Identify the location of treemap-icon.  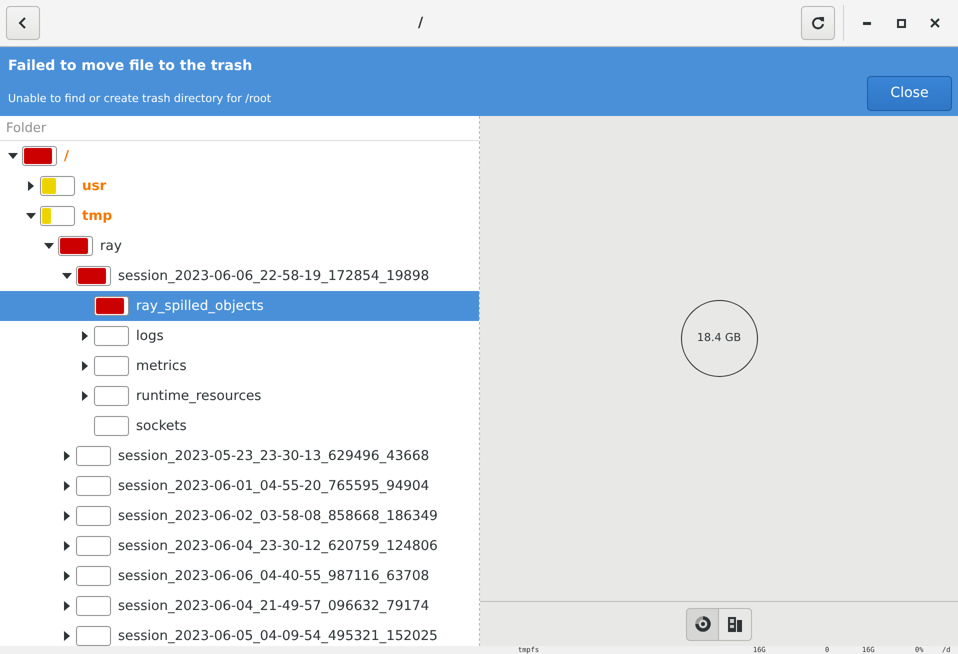
(735, 624).